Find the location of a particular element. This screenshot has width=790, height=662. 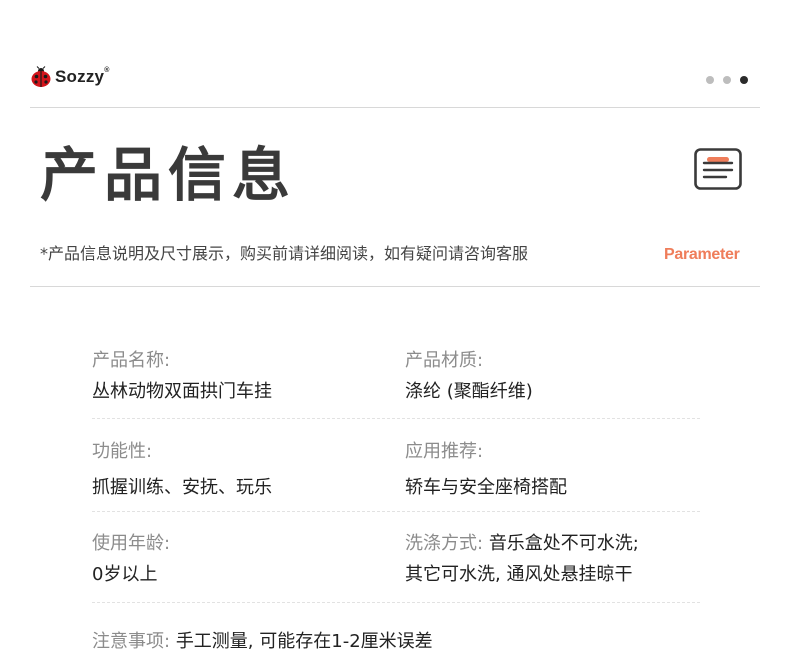

spec-label-function: 功能性: is located at coordinates (122, 451).